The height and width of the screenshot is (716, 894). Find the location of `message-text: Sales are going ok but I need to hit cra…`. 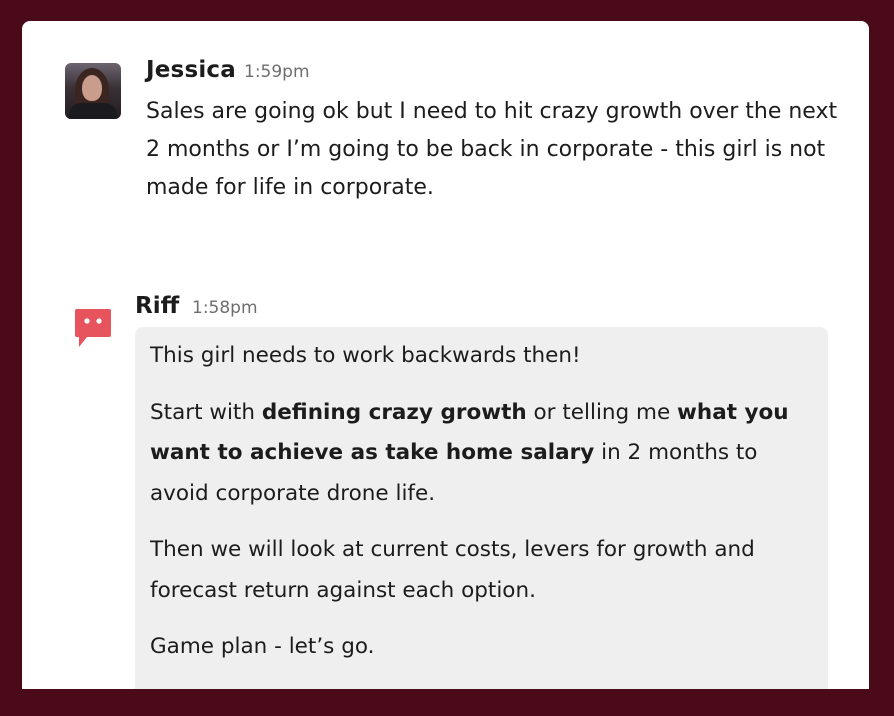

message-text: Sales are going ok but I need to hit cra… is located at coordinates (492, 149).